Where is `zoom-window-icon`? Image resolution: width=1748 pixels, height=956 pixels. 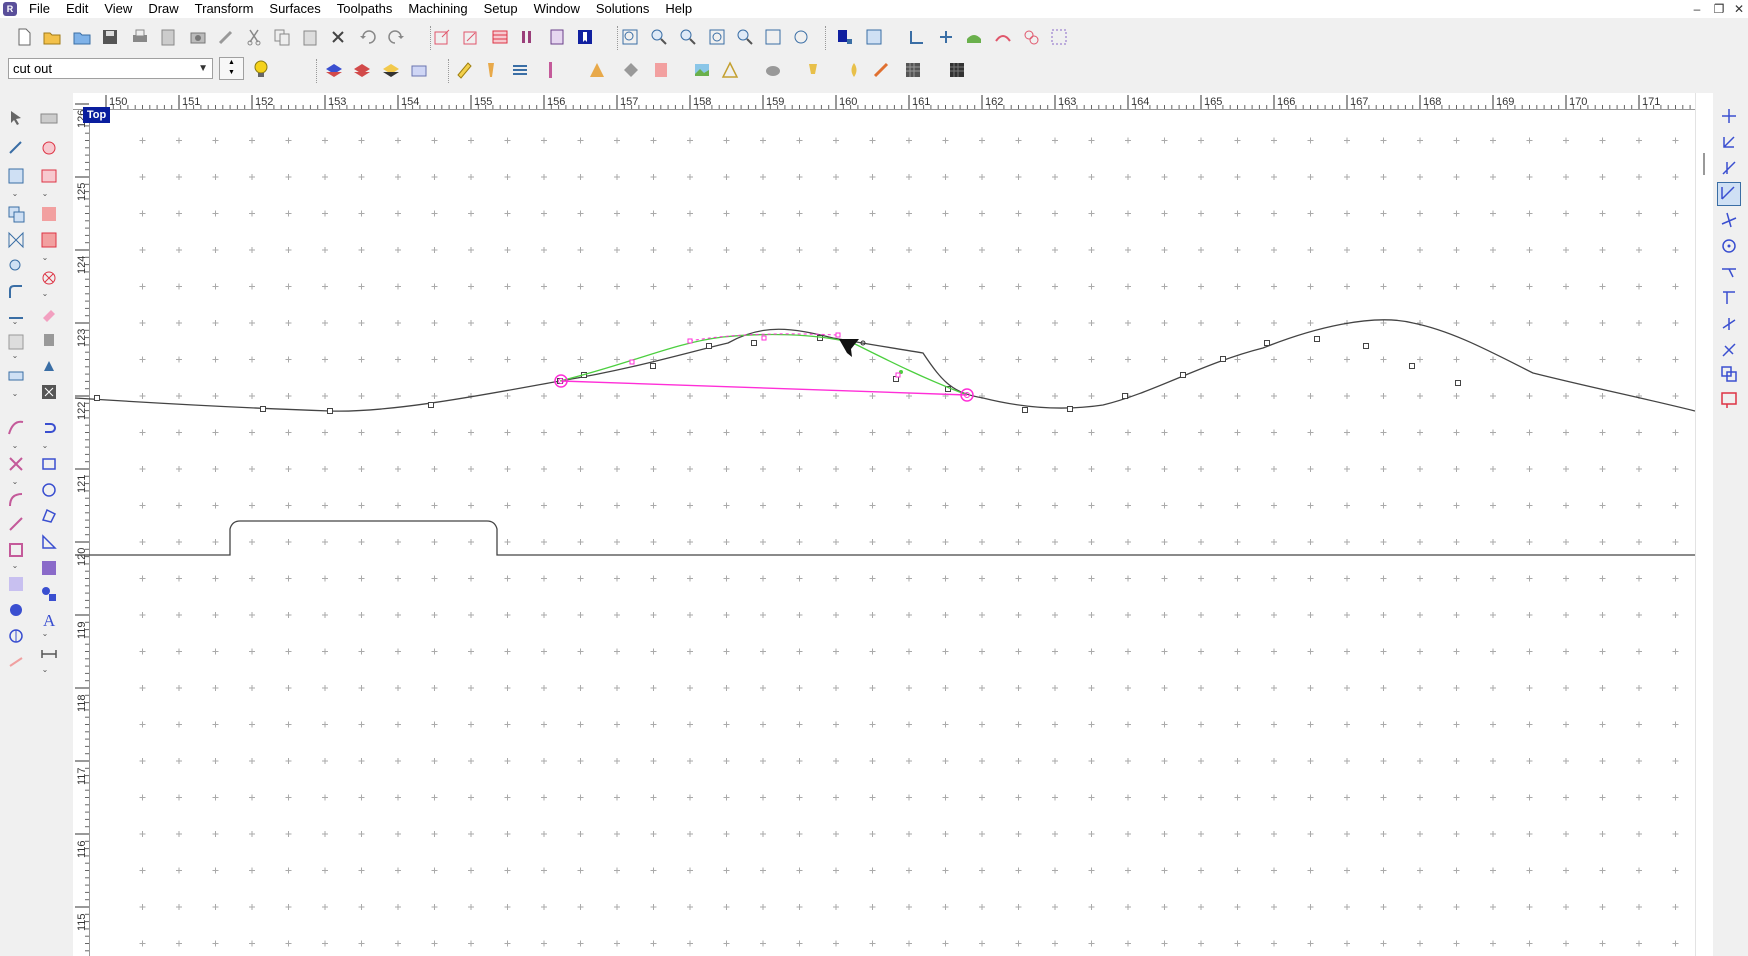
zoom-window-icon is located at coordinates (717, 37).